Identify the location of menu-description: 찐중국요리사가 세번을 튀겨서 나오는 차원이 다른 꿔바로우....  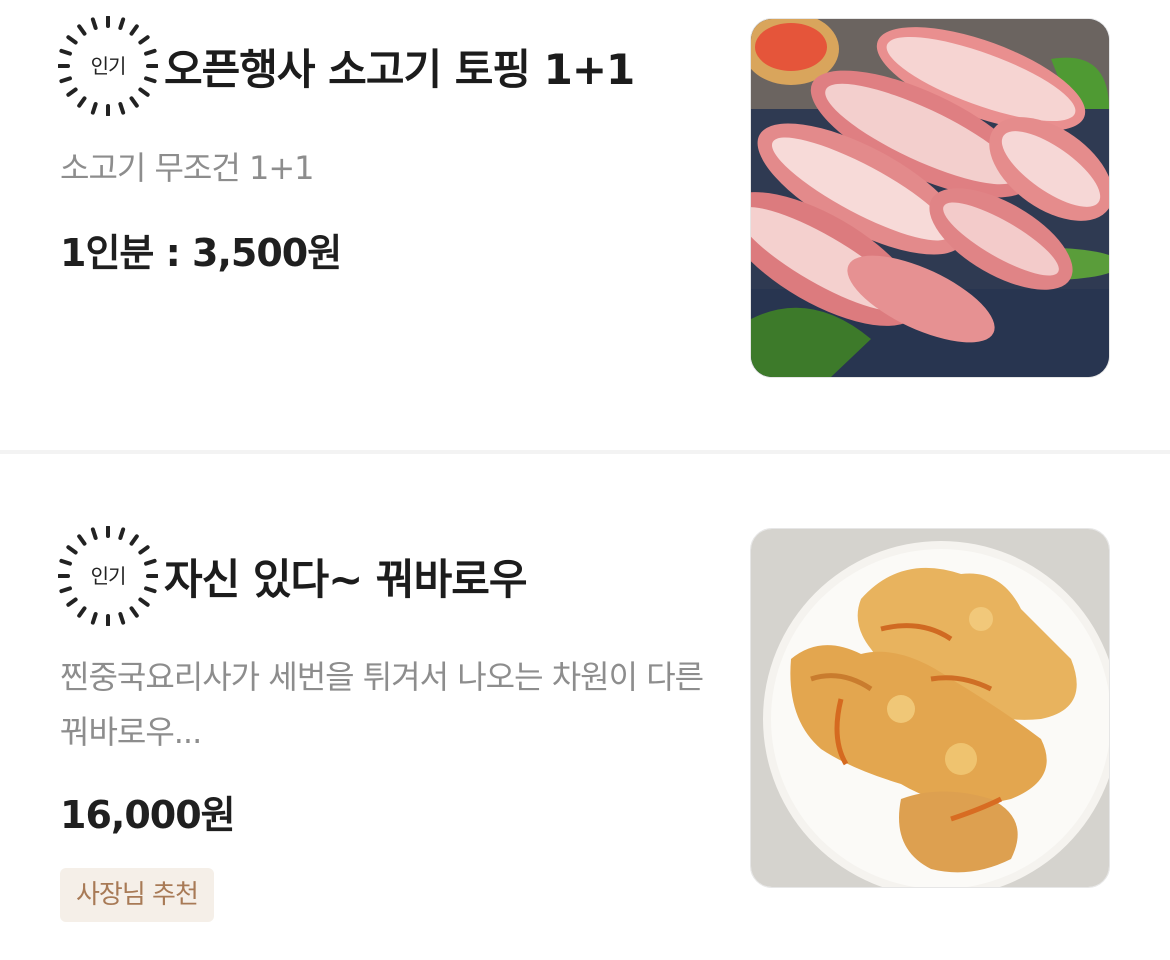
(382, 704).